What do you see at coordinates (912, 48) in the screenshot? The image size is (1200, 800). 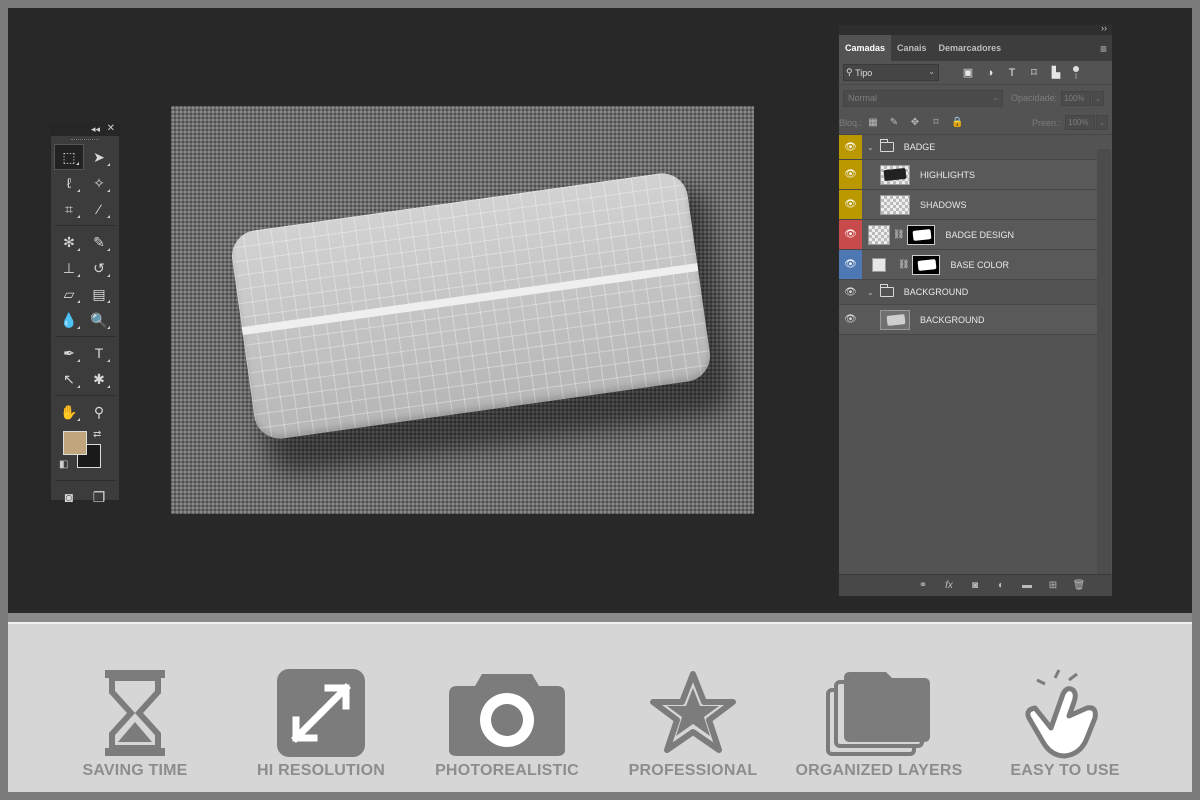 I see `tab-channels: Canais` at bounding box center [912, 48].